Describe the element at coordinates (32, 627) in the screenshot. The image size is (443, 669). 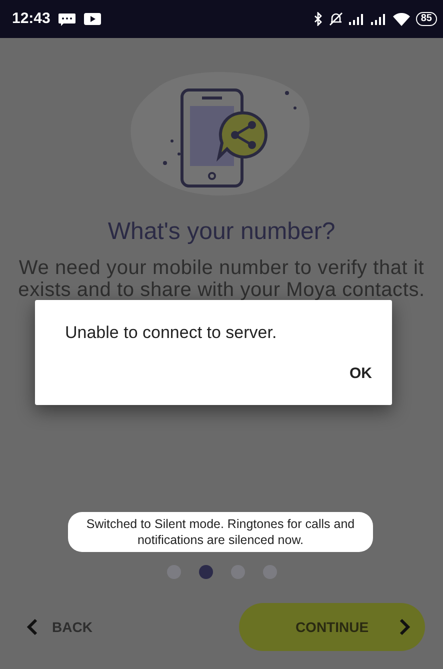
I see `chevron-left-icon` at that location.